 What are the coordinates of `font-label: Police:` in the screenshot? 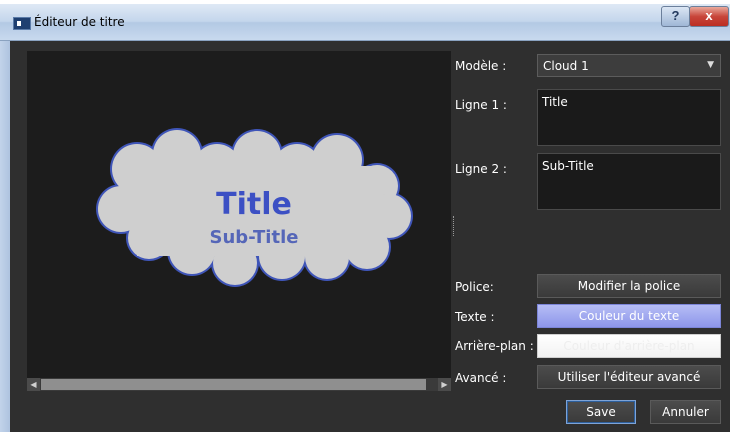 It's located at (474, 287).